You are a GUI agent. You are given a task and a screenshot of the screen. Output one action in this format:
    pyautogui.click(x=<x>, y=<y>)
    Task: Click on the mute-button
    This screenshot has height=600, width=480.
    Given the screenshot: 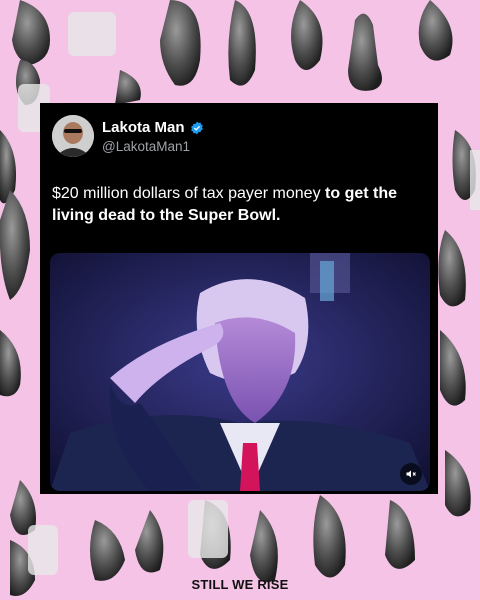 What is the action you would take?
    pyautogui.click(x=411, y=474)
    